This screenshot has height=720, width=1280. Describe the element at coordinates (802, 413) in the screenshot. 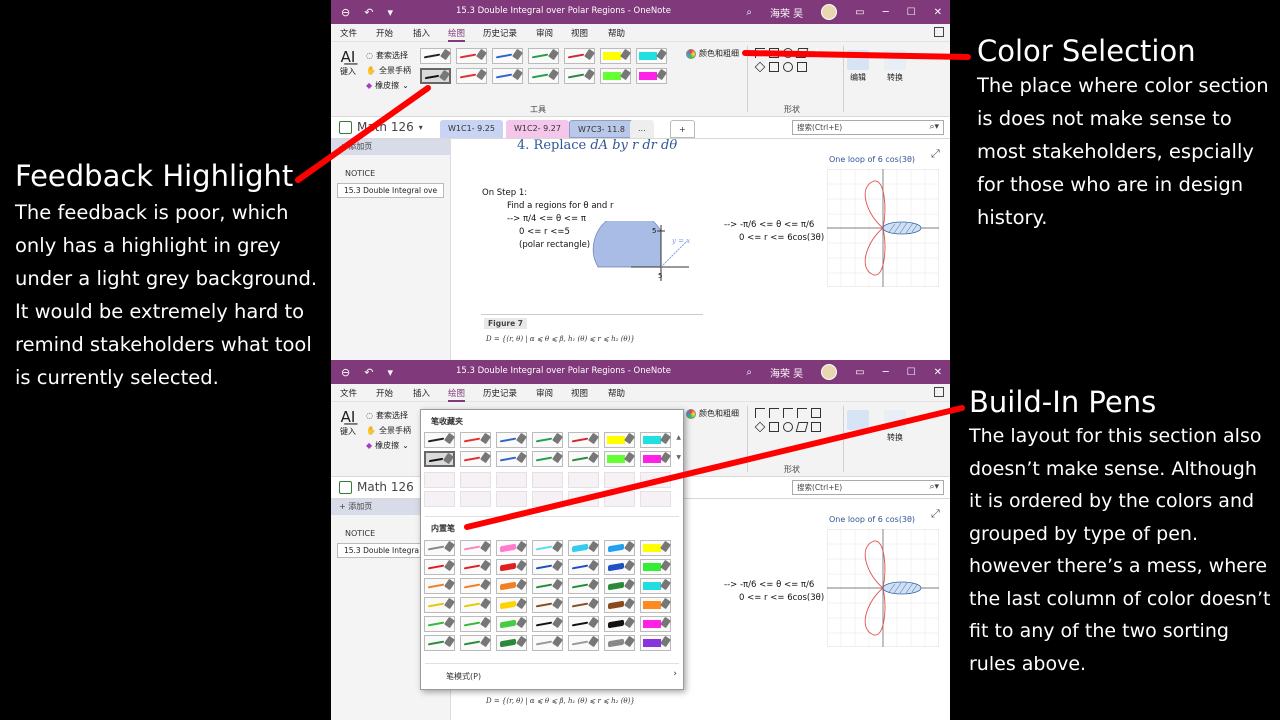

I see `dash-line-shape-icon` at that location.